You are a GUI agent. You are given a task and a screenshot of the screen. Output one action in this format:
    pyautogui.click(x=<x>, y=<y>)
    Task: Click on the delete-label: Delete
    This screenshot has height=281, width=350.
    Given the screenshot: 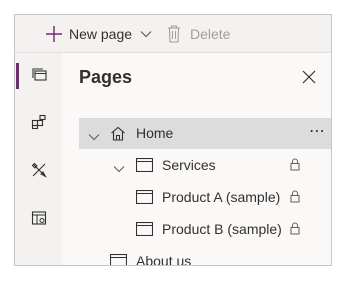 What is the action you would take?
    pyautogui.click(x=210, y=33)
    